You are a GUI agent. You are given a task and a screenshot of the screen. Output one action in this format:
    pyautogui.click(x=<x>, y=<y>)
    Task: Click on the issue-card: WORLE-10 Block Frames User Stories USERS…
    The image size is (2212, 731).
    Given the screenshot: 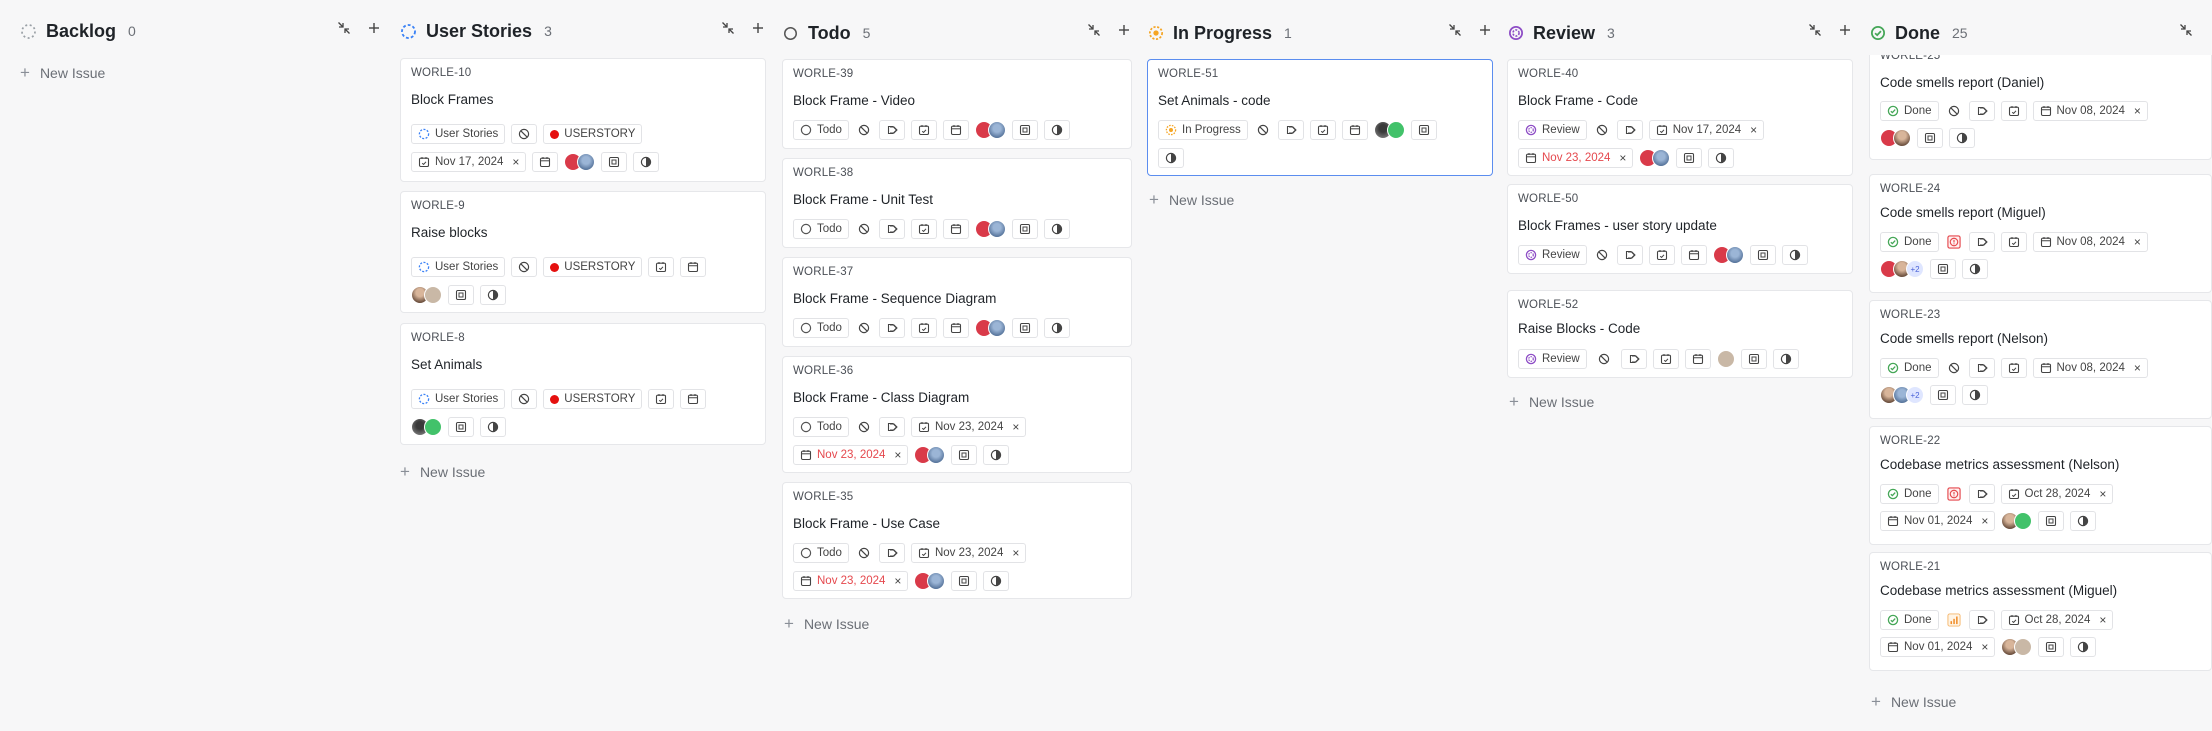 What is the action you would take?
    pyautogui.click(x=583, y=120)
    